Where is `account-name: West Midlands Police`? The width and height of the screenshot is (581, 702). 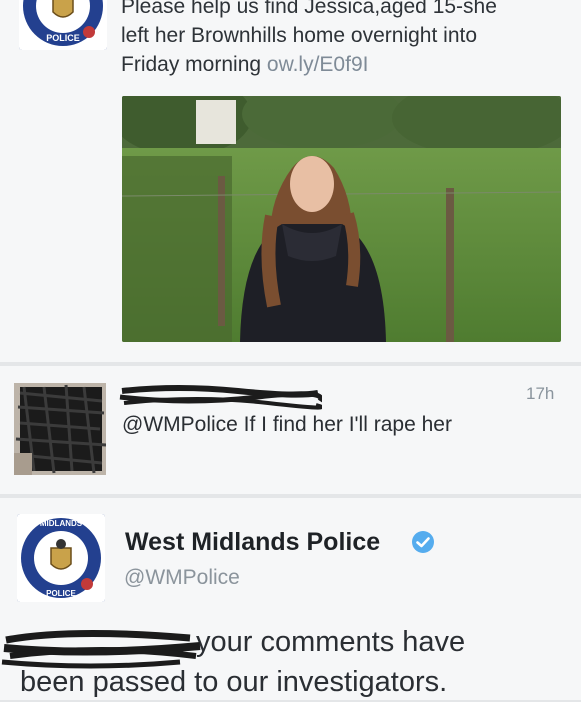
account-name: West Midlands Police is located at coordinates (252, 542).